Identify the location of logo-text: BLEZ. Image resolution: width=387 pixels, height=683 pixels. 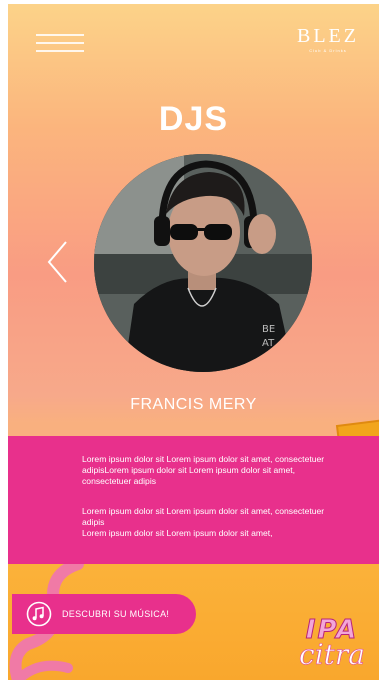
(328, 36).